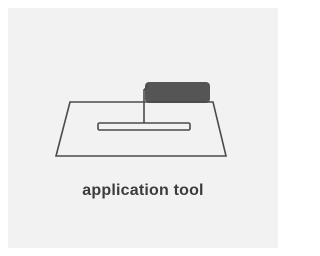 This screenshot has width=320, height=256. I want to click on card-label: application tool, so click(143, 190).